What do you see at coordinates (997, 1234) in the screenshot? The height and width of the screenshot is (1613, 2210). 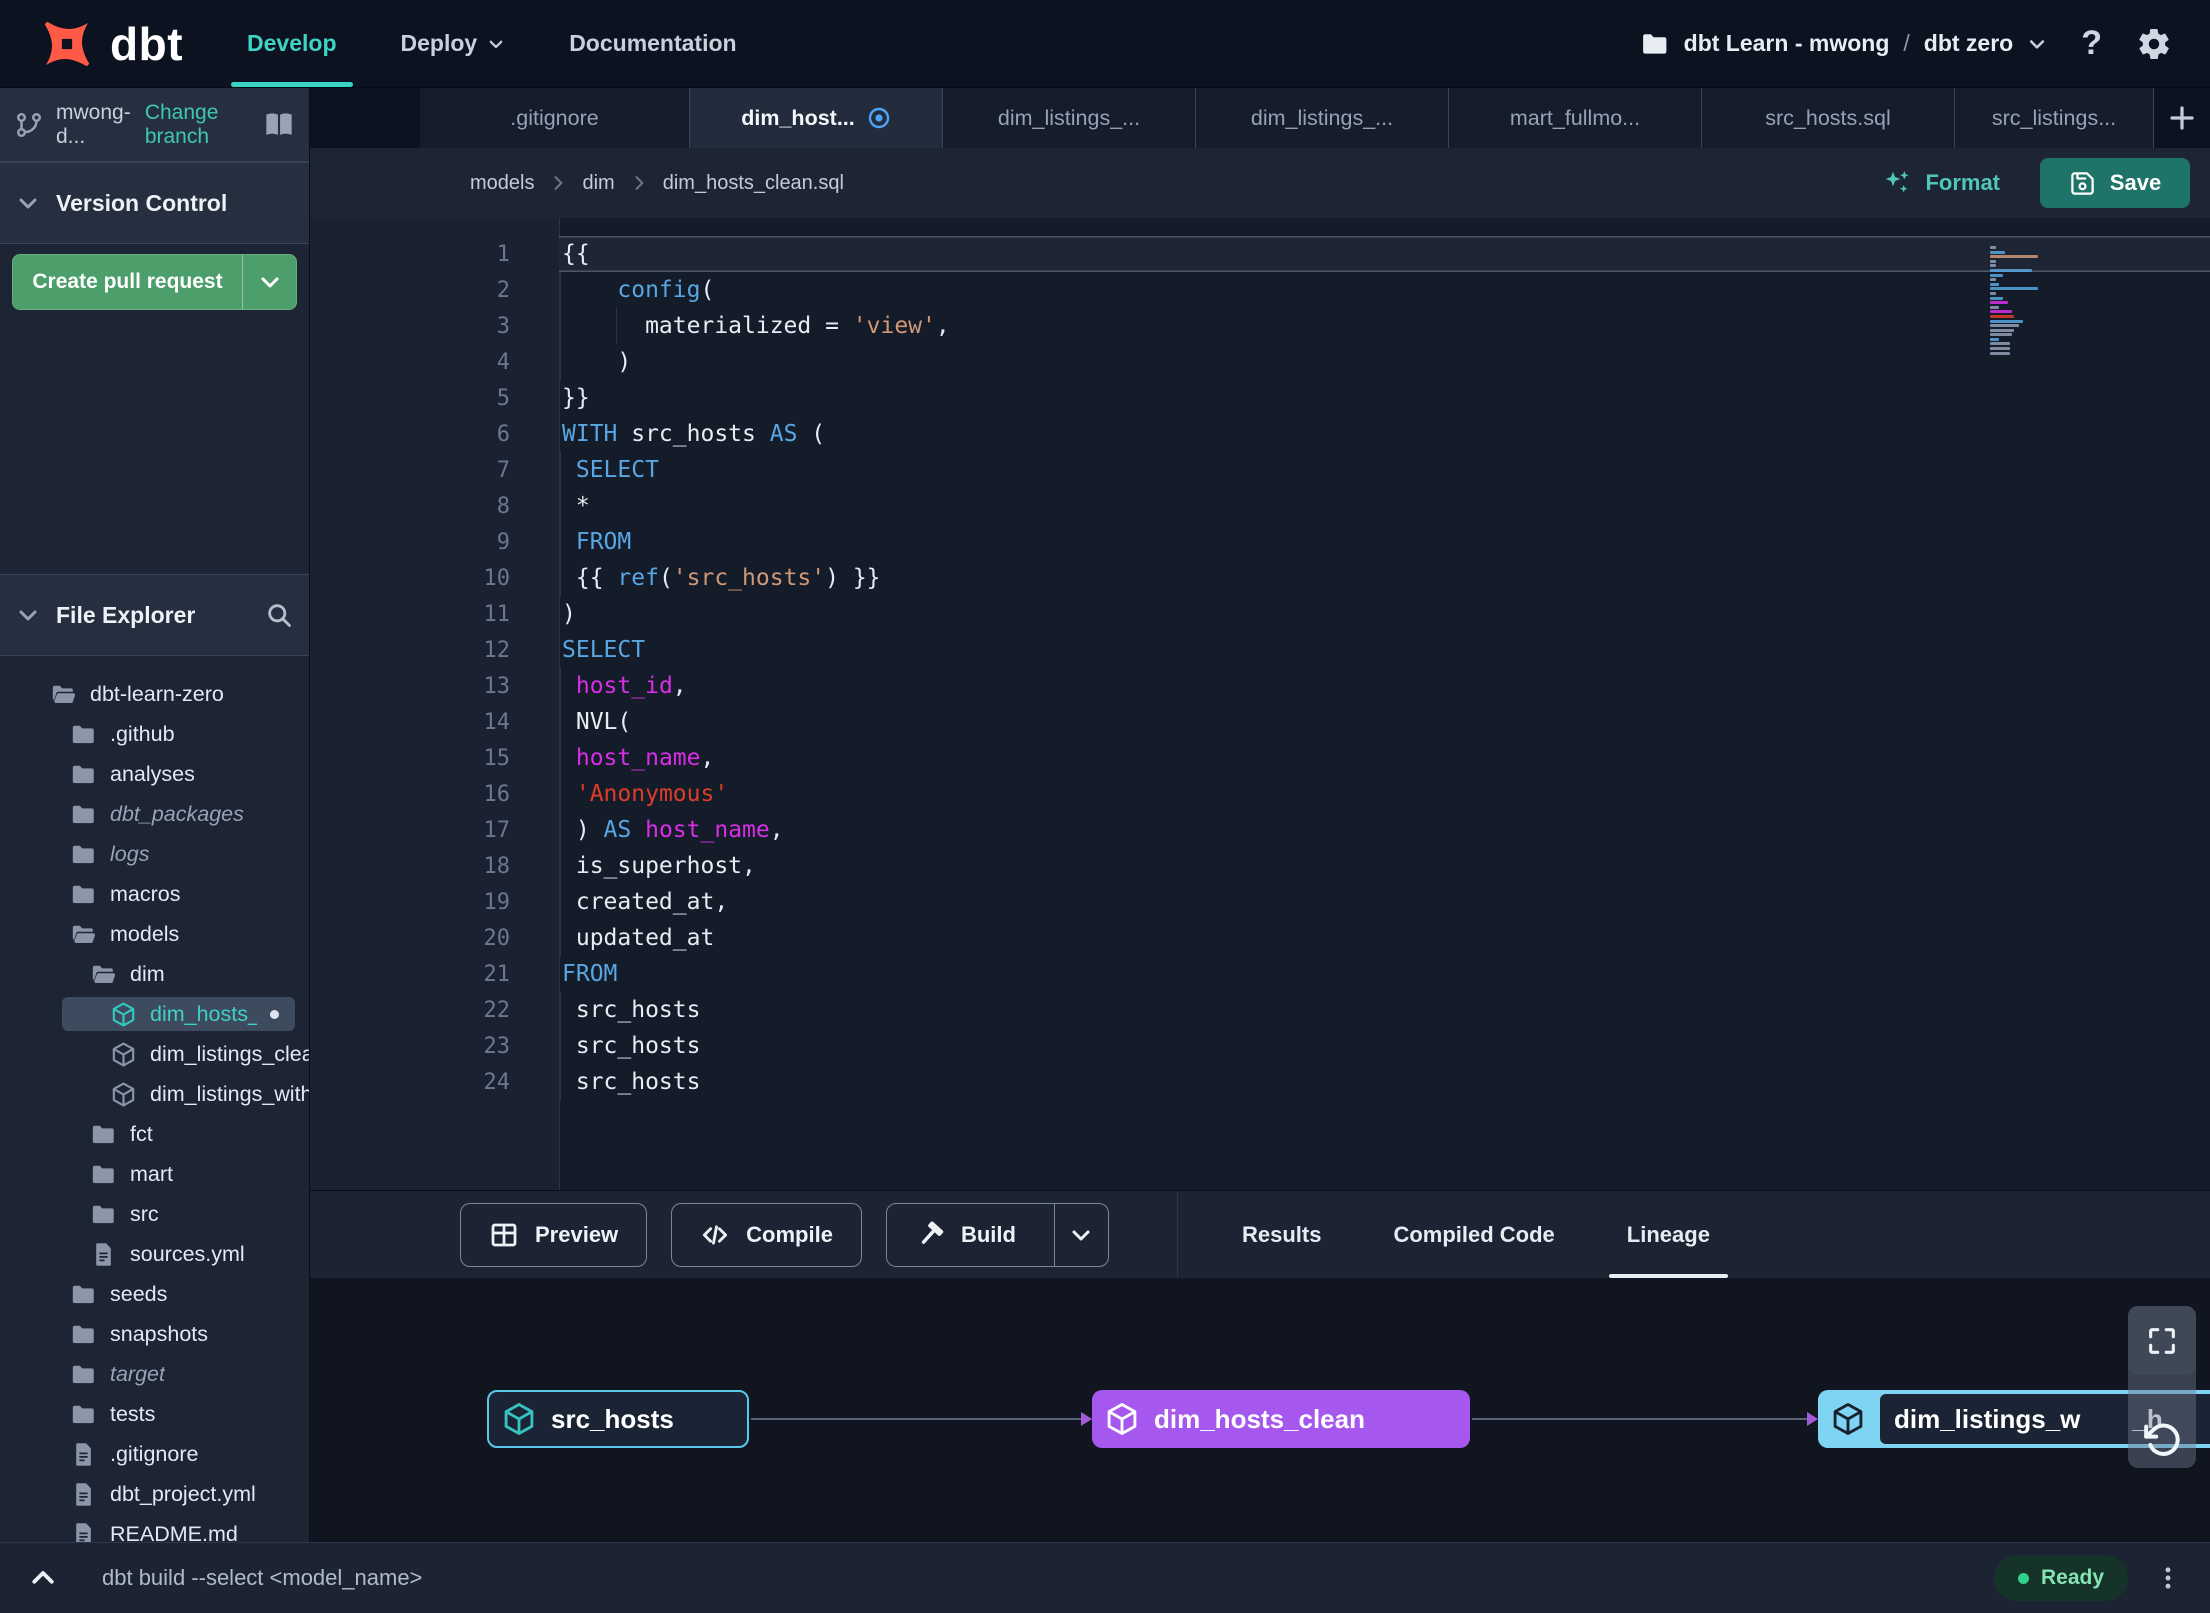 I see `build-button: Build` at bounding box center [997, 1234].